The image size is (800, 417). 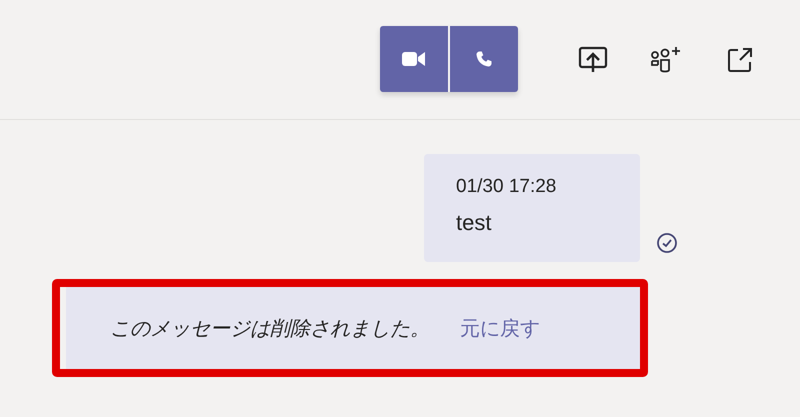 I want to click on undo-link: 元に戻す, so click(x=500, y=328).